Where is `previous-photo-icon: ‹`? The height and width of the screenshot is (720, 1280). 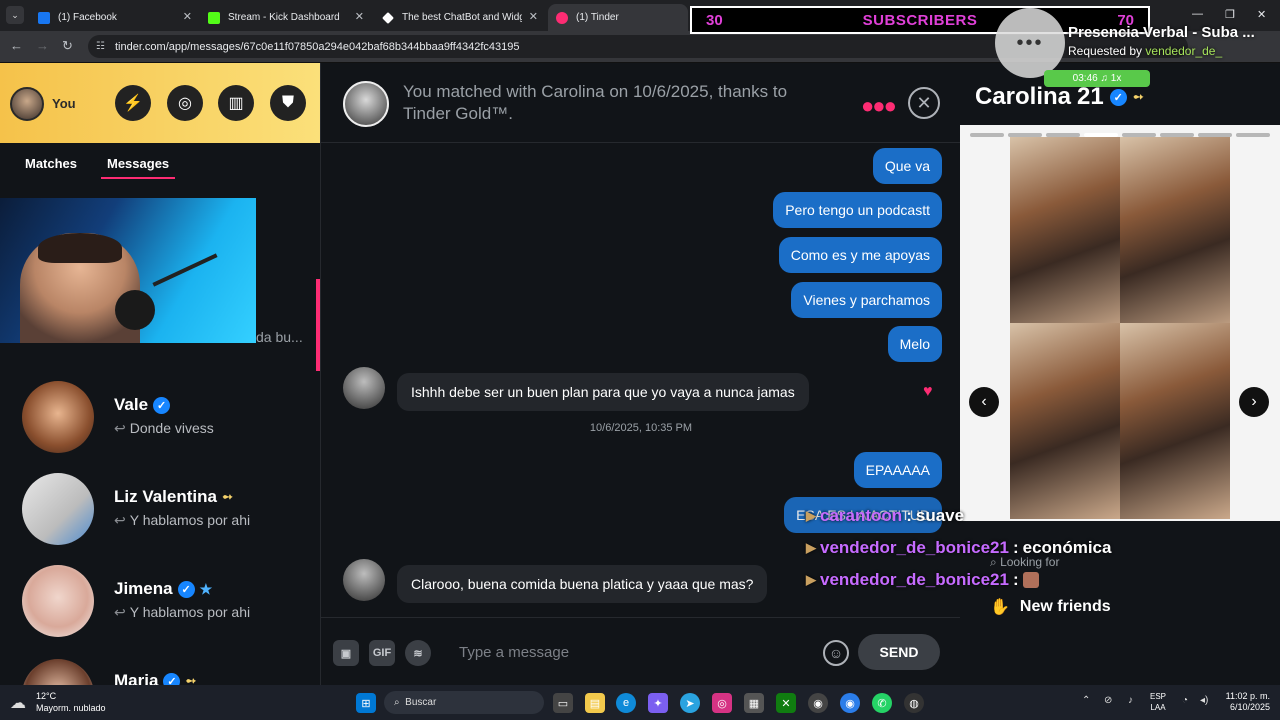 previous-photo-icon: ‹ is located at coordinates (984, 402).